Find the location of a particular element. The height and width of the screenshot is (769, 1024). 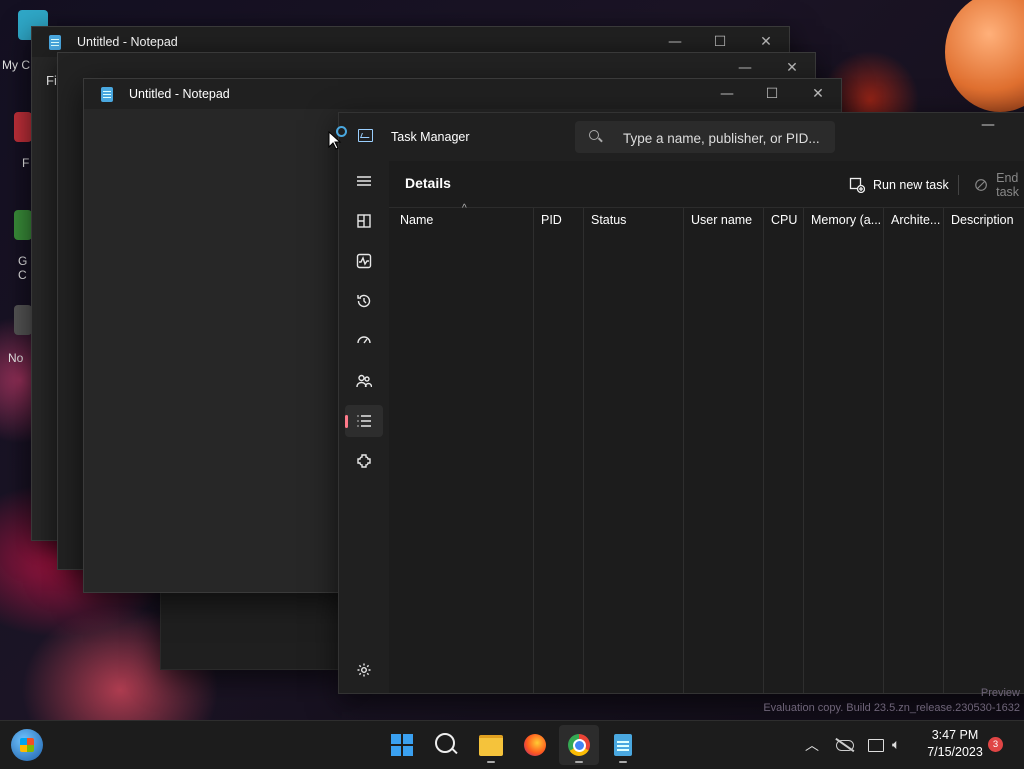

end-task-icon is located at coordinates (981, 185).